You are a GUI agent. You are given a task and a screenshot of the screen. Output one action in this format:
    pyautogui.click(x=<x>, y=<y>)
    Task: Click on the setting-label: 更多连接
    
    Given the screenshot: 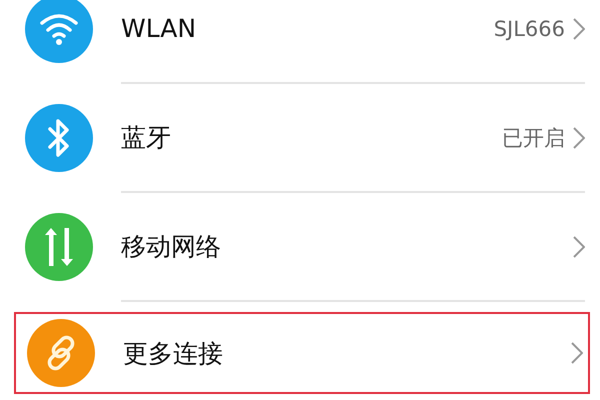 What is the action you would take?
    pyautogui.click(x=173, y=354)
    